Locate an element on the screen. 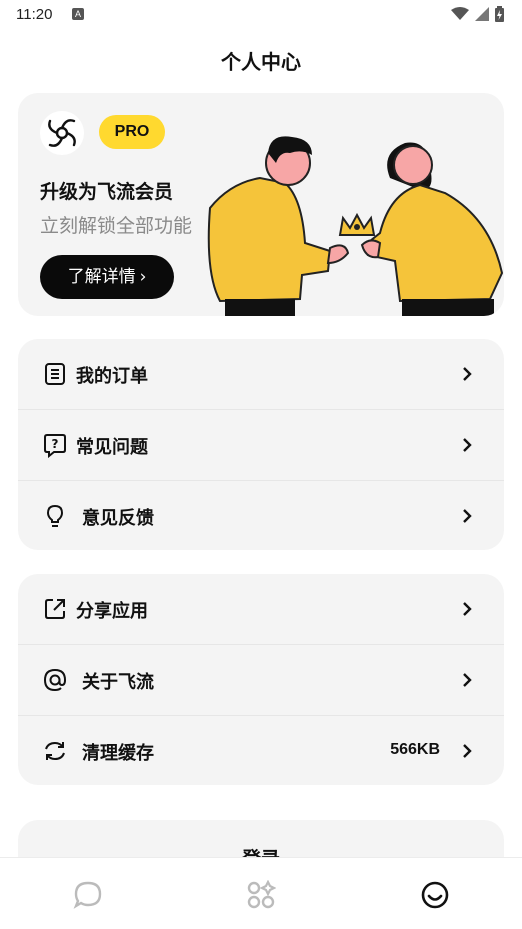 Image resolution: width=522 pixels, height=929 pixels. promo-title: 升级为飞流会员 is located at coordinates (107, 192).